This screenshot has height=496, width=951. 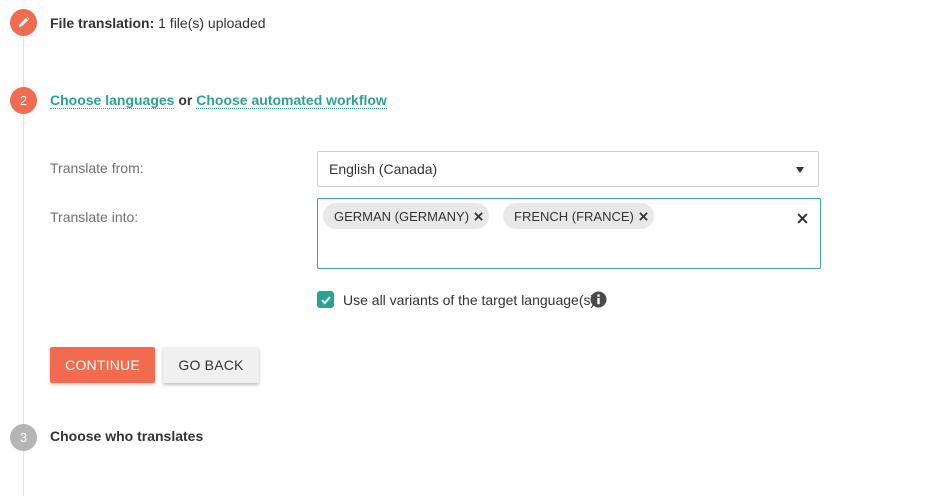 What do you see at coordinates (102, 23) in the screenshot?
I see `step-1-title: File translation:` at bounding box center [102, 23].